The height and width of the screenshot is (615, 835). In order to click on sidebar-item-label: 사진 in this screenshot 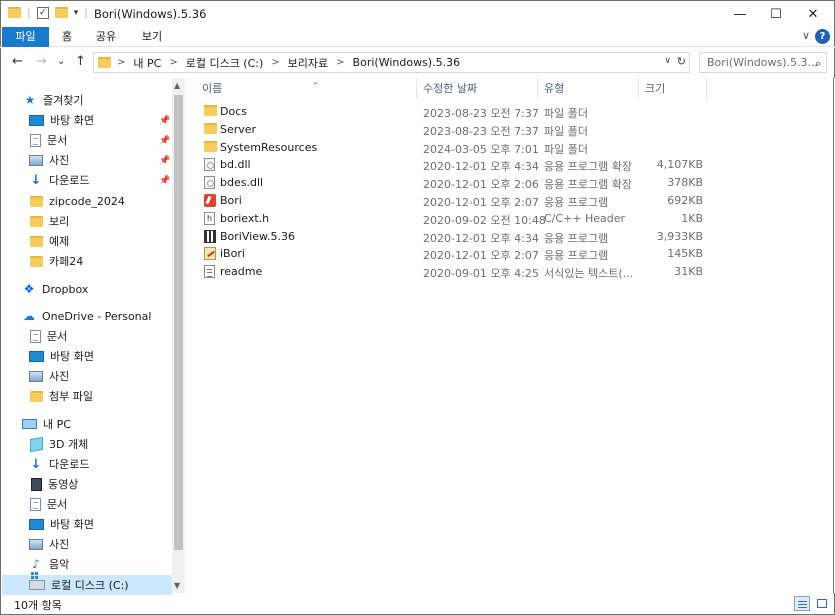, I will do `click(59, 544)`.